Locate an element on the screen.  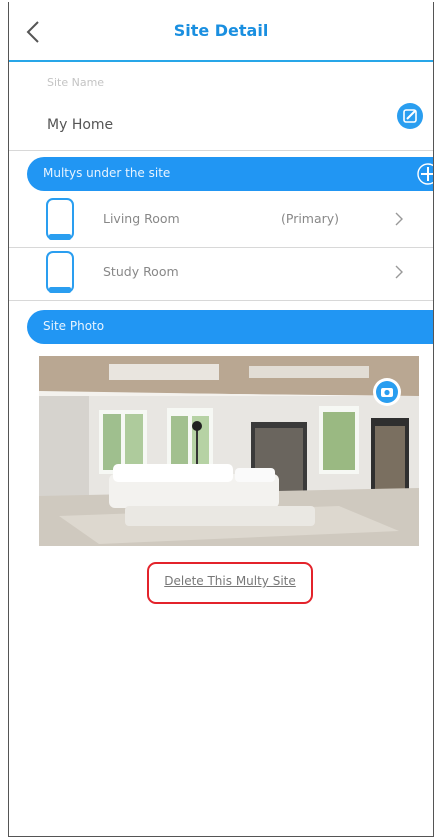
header-bar: Site Detail is located at coordinates (221, 32).